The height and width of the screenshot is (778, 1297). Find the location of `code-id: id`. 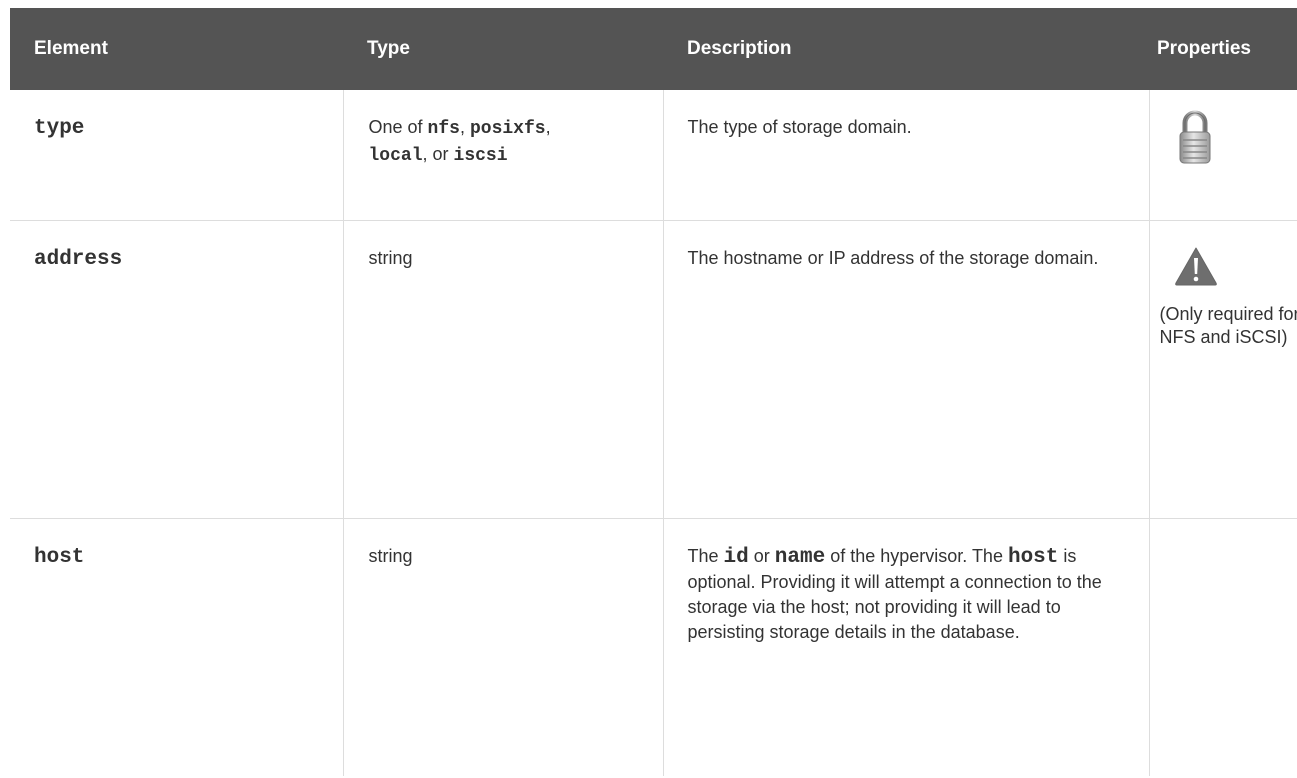

code-id: id is located at coordinates (736, 557).